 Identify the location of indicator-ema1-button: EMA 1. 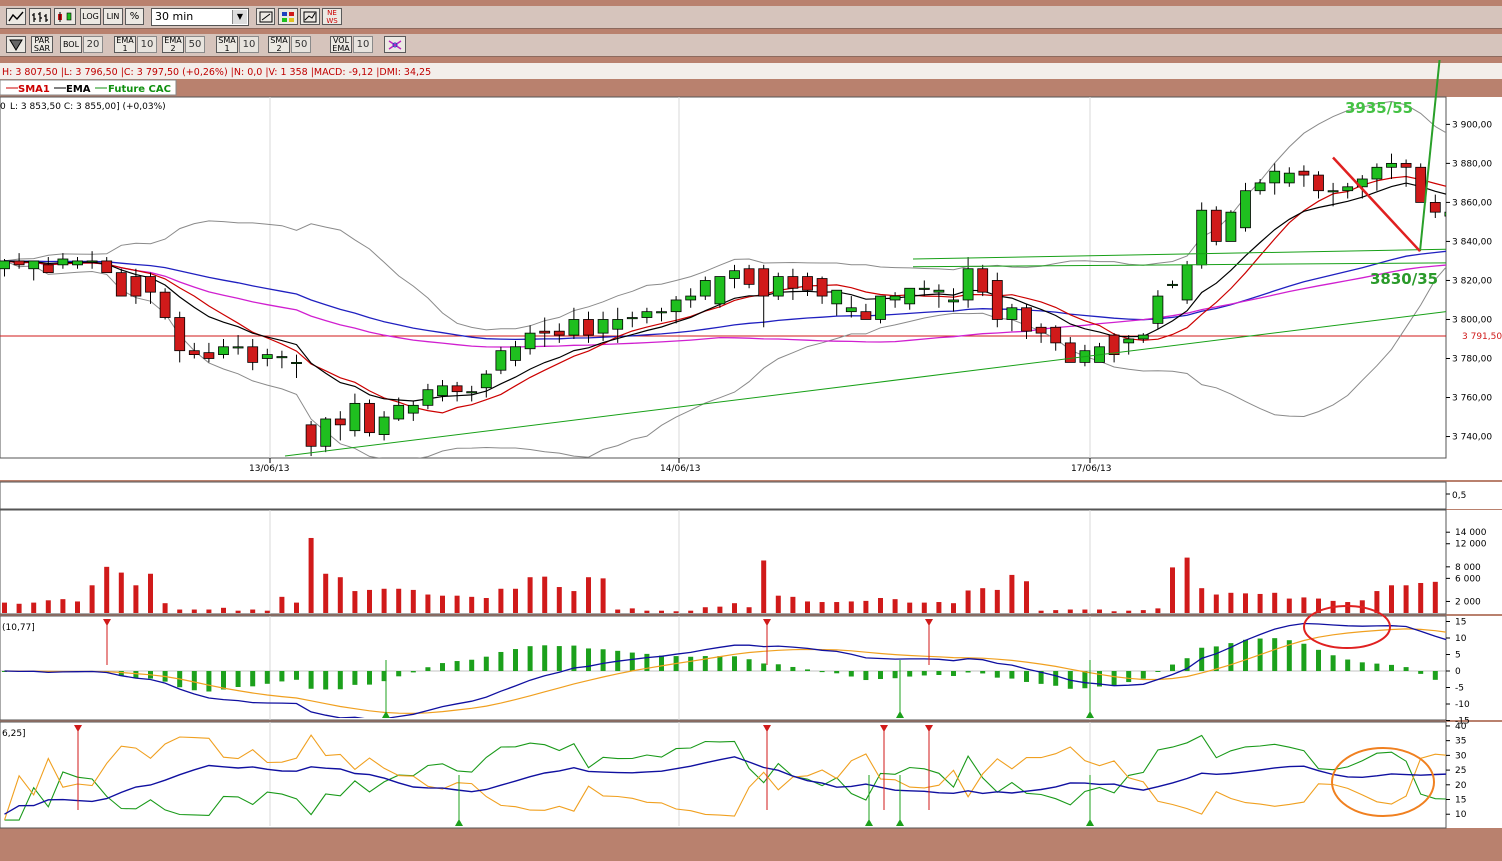
(125, 44).